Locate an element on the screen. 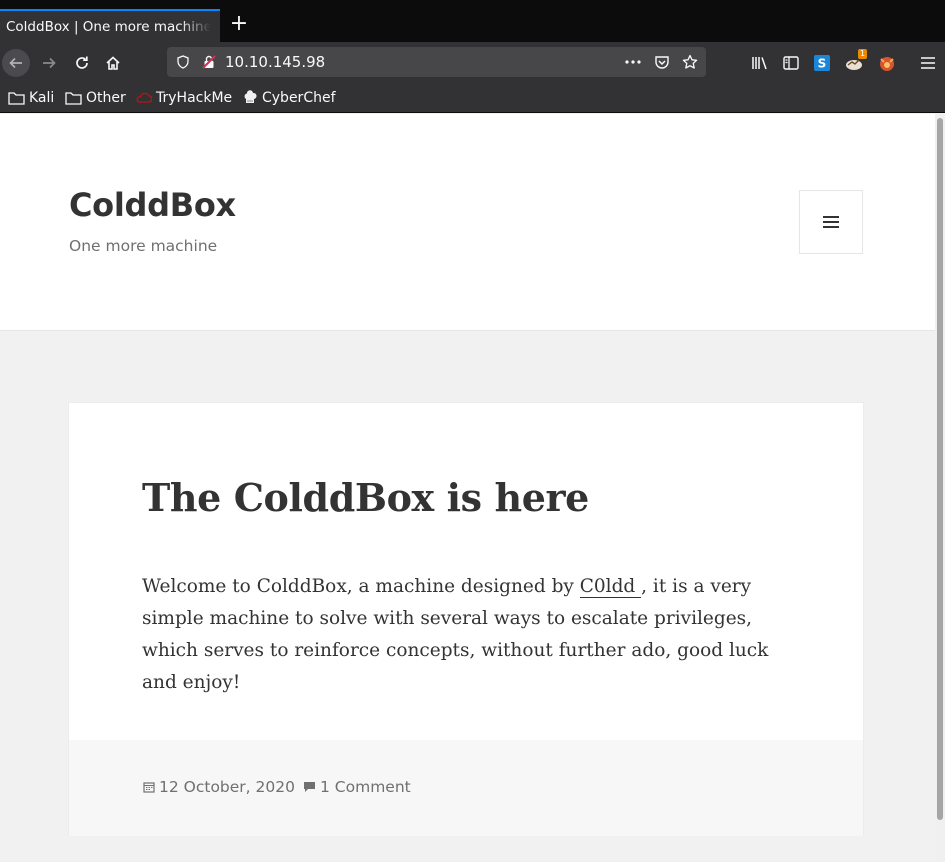 This screenshot has height=862, width=945. navigation-toolbar: 10.10.145.98 S 1 is located at coordinates (472, 62).